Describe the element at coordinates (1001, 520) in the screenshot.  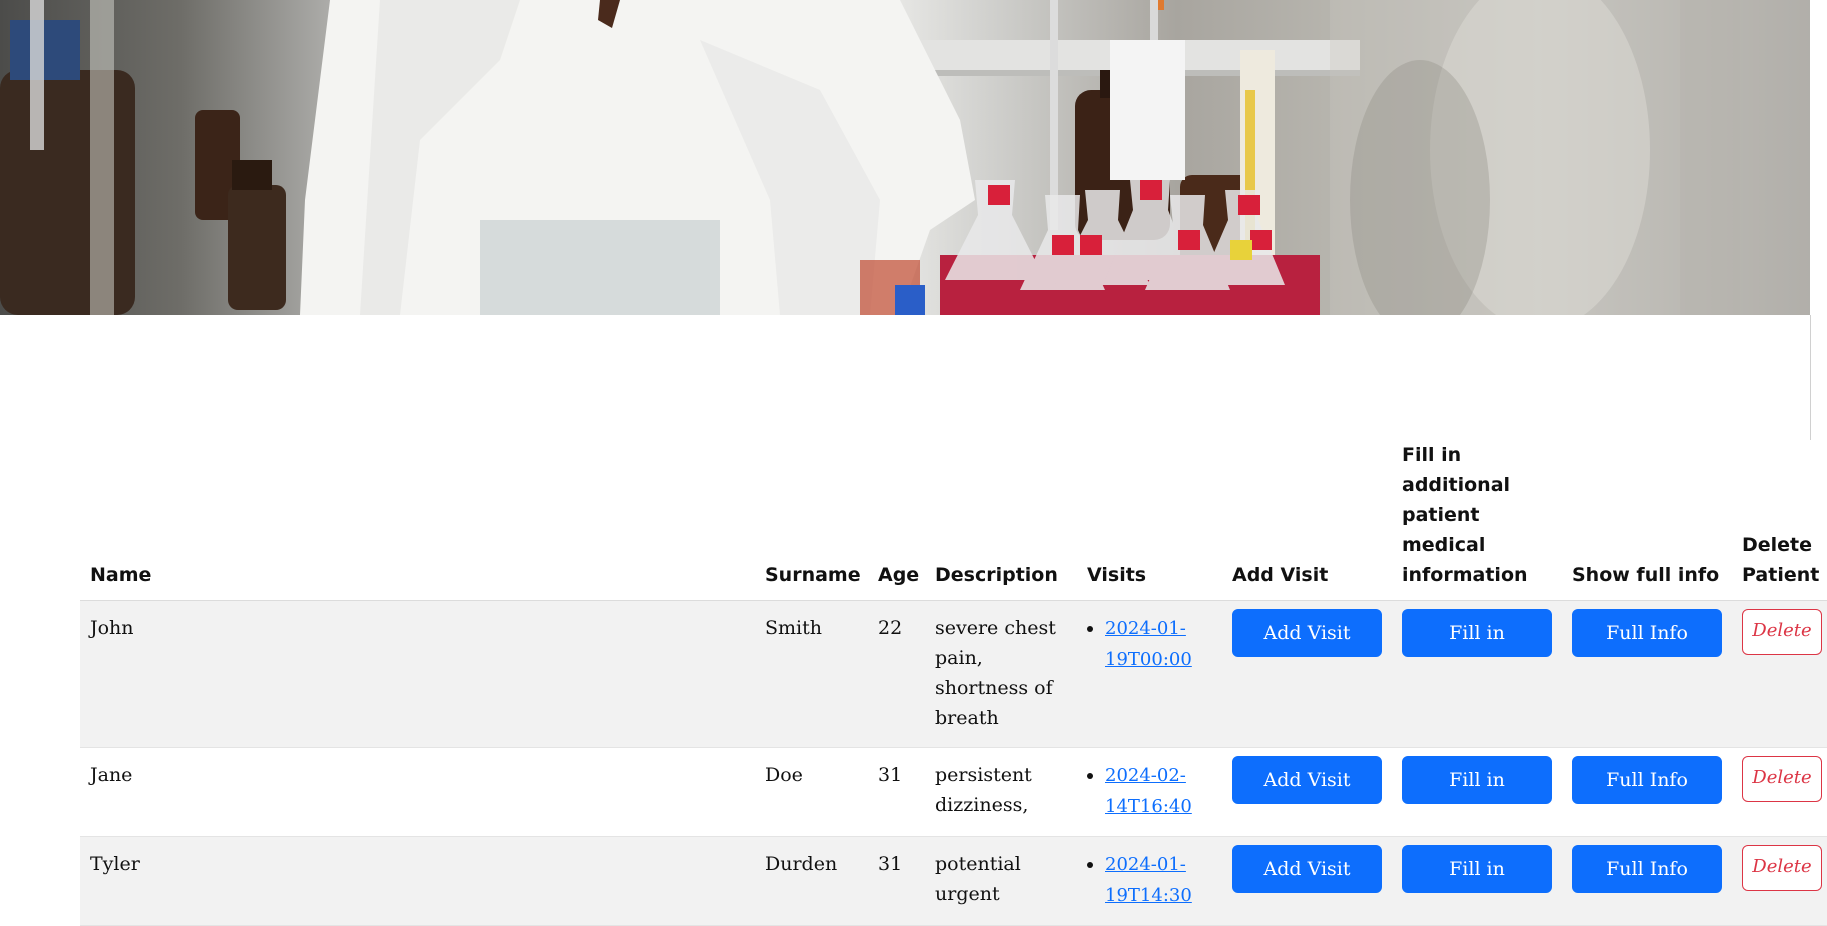
I see `header-description: Description` at that location.